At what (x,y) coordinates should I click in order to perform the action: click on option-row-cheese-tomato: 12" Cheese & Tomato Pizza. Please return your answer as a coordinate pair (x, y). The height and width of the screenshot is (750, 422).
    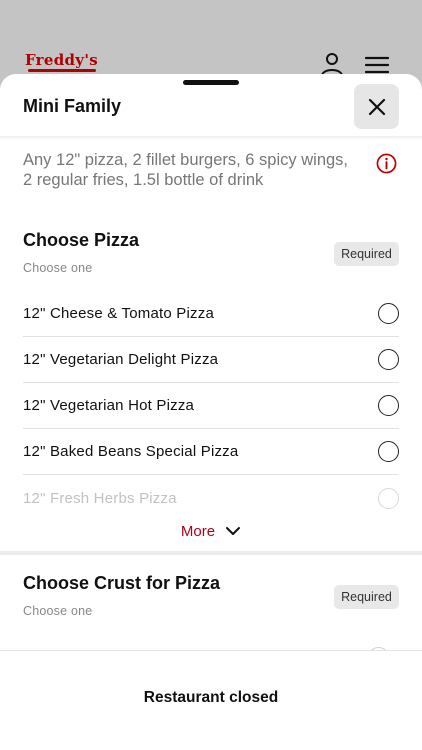
    Looking at the image, I should click on (211, 314).